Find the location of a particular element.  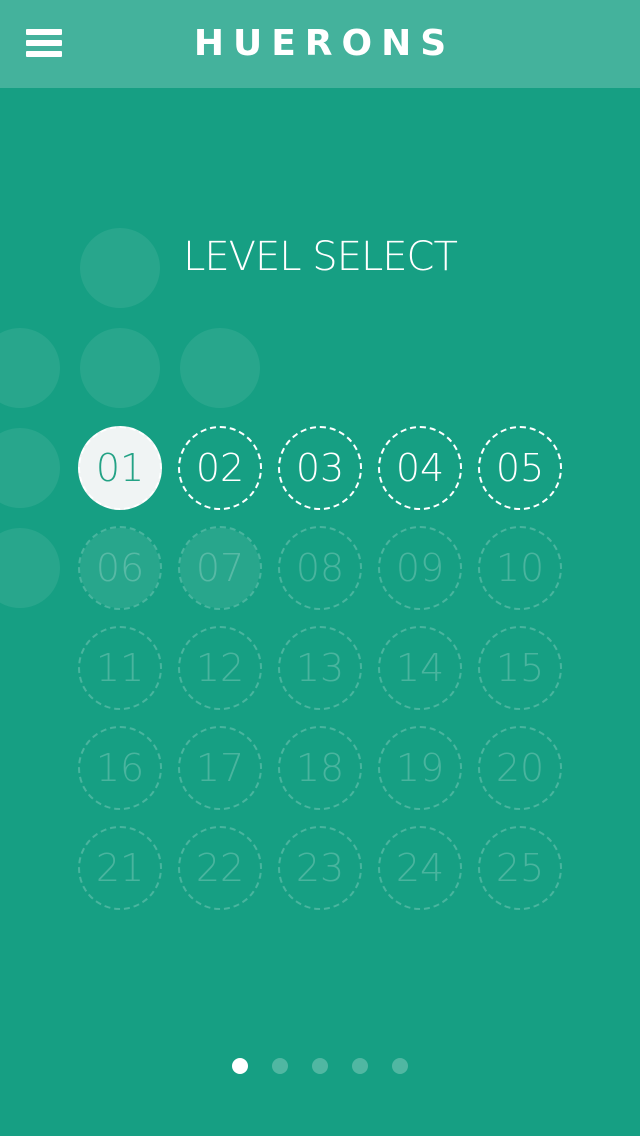

level-button-20: 20 is located at coordinates (520, 768).